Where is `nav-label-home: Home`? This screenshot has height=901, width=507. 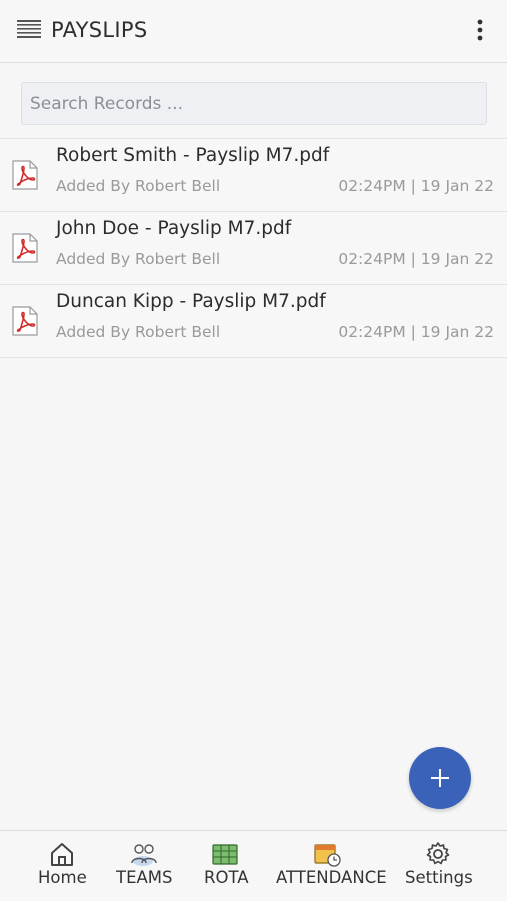 nav-label-home: Home is located at coordinates (62, 877).